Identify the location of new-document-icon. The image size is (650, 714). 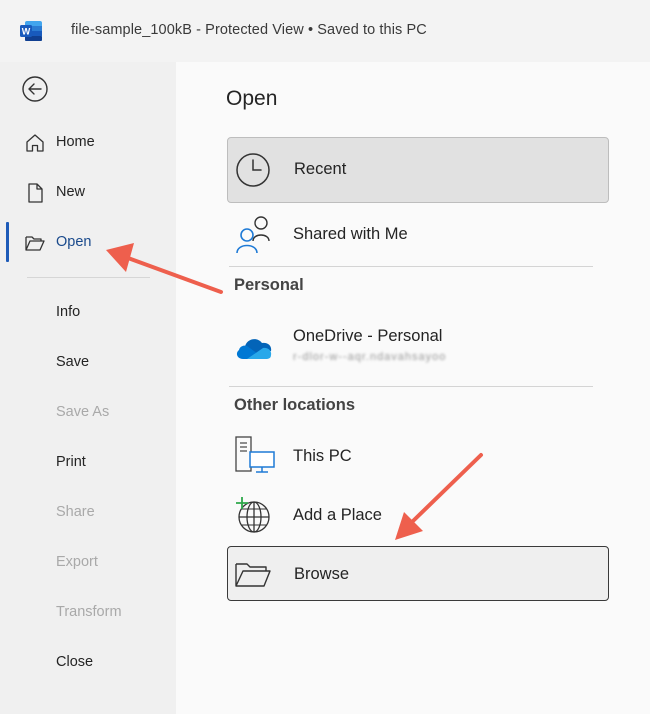
(35, 193).